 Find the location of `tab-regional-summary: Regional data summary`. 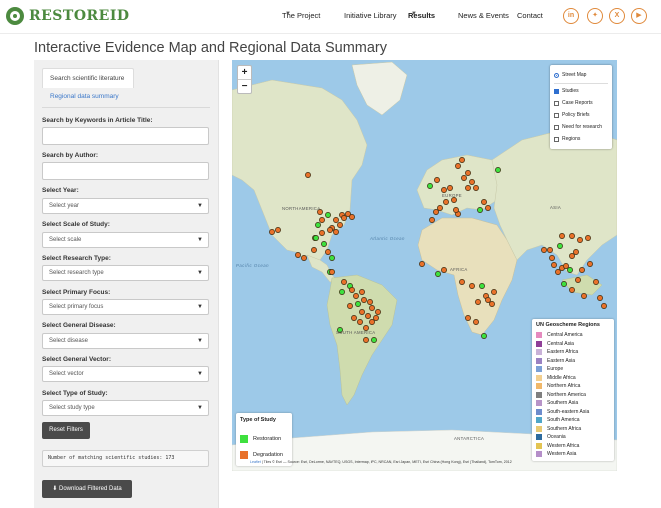

tab-regional-summary: Regional data summary is located at coordinates (84, 96).